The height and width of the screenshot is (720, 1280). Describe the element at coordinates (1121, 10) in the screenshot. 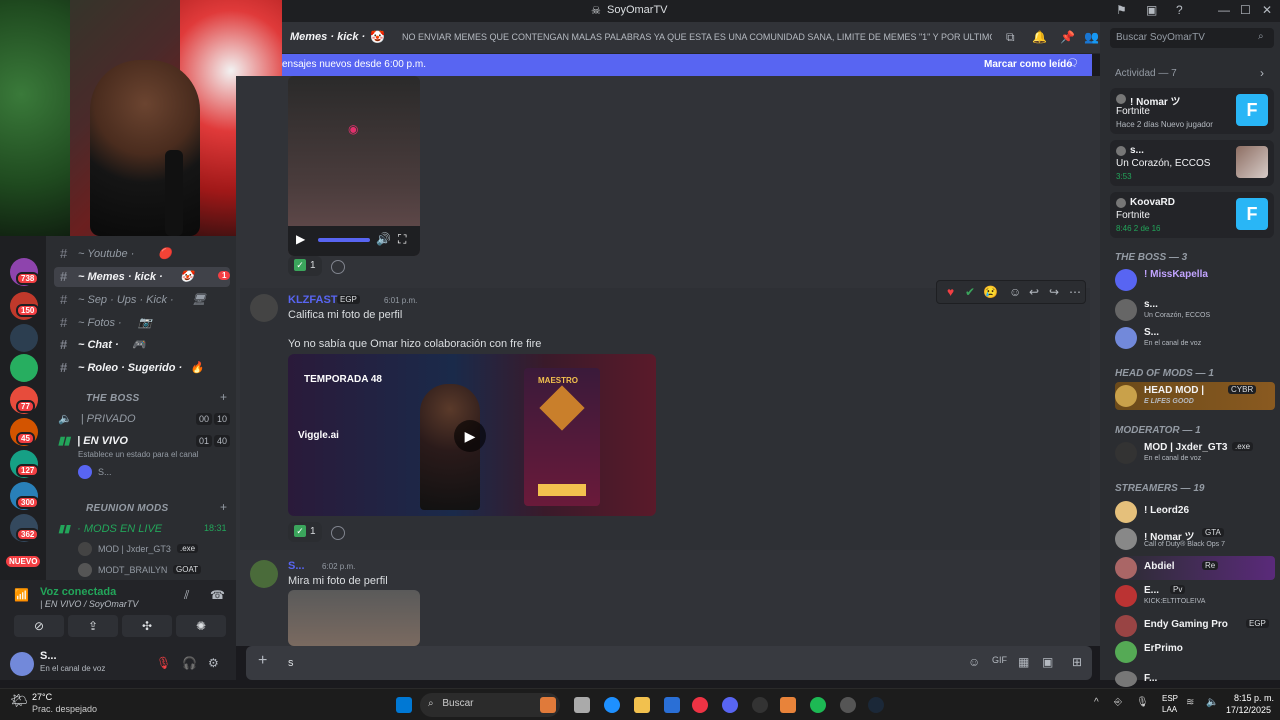

I see `inbox-icon: ⚑` at that location.